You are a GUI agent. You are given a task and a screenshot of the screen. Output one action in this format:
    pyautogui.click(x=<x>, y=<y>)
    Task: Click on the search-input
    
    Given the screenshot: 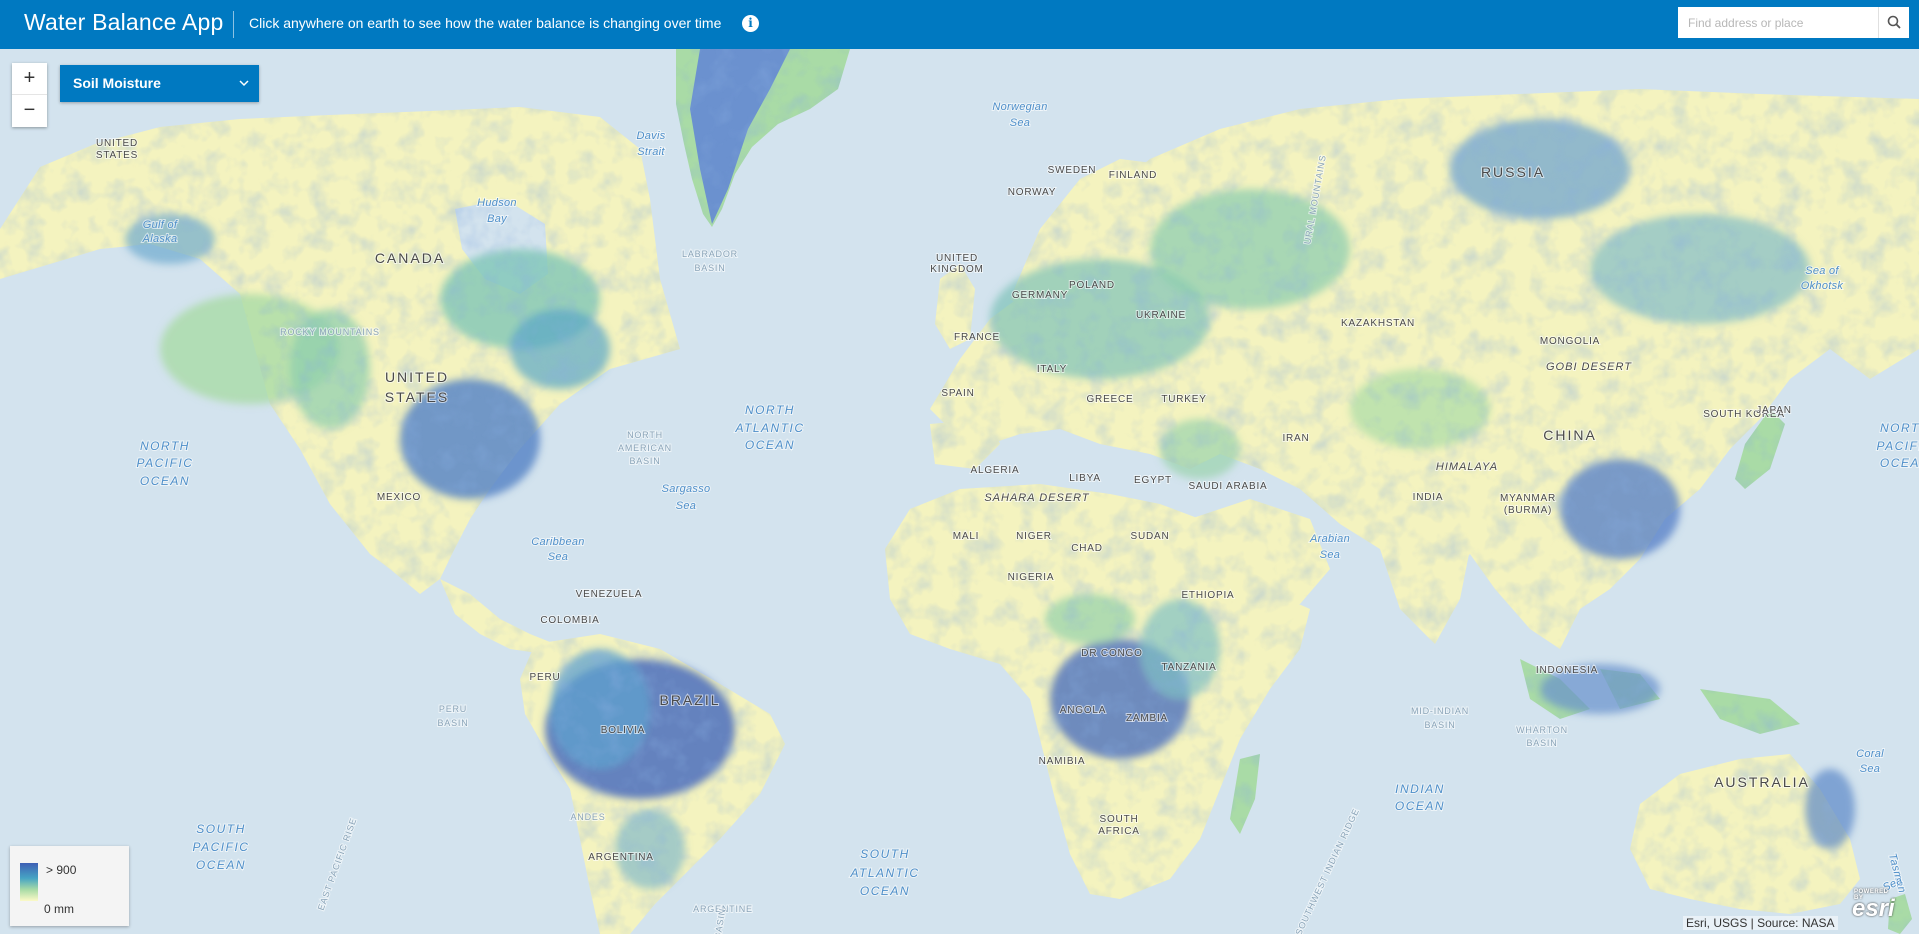 What is the action you would take?
    pyautogui.click(x=1783, y=22)
    